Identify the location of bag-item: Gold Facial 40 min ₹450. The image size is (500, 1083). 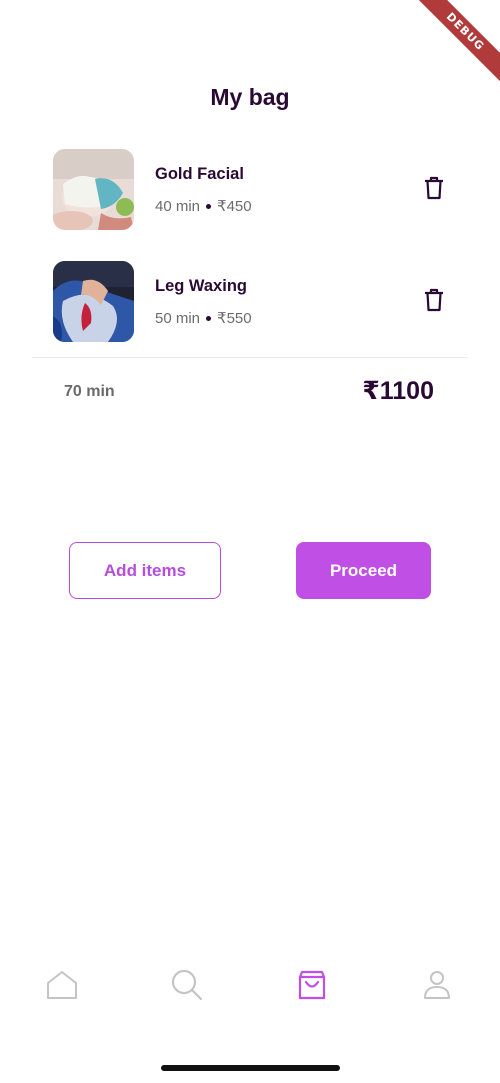
(250, 205).